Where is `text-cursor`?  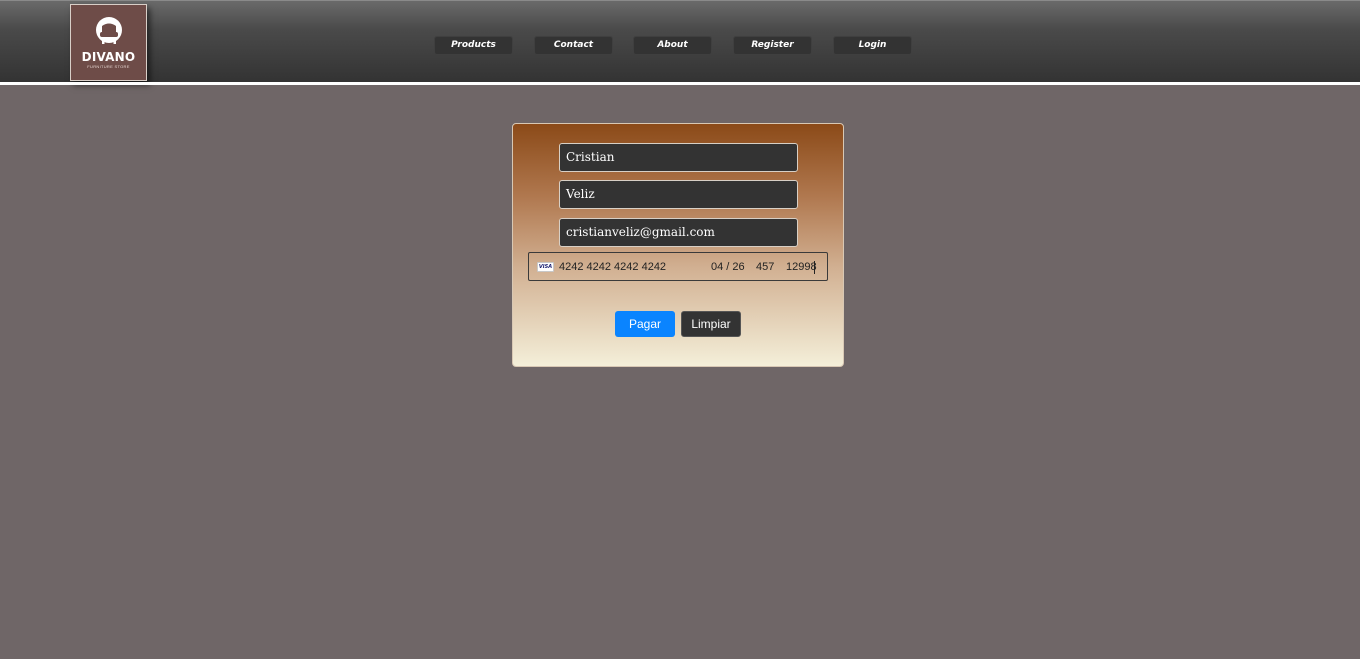
text-cursor is located at coordinates (814, 267).